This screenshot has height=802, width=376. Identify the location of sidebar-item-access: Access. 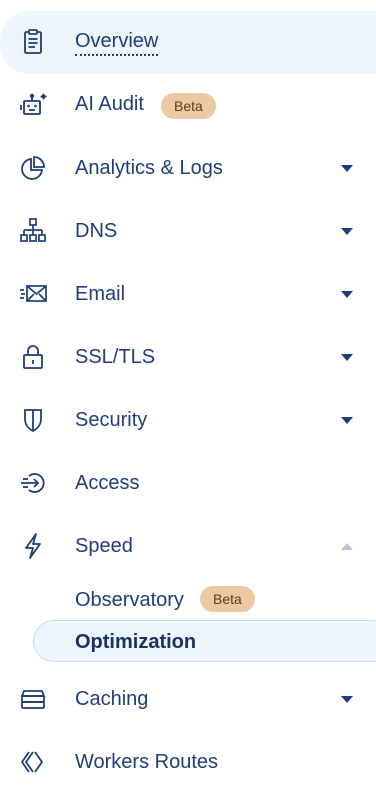
(188, 483).